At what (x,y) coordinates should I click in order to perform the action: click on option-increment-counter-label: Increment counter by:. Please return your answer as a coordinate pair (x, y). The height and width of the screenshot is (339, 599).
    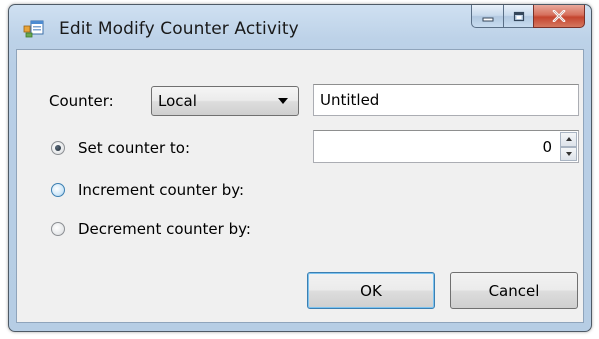
    Looking at the image, I should click on (161, 190).